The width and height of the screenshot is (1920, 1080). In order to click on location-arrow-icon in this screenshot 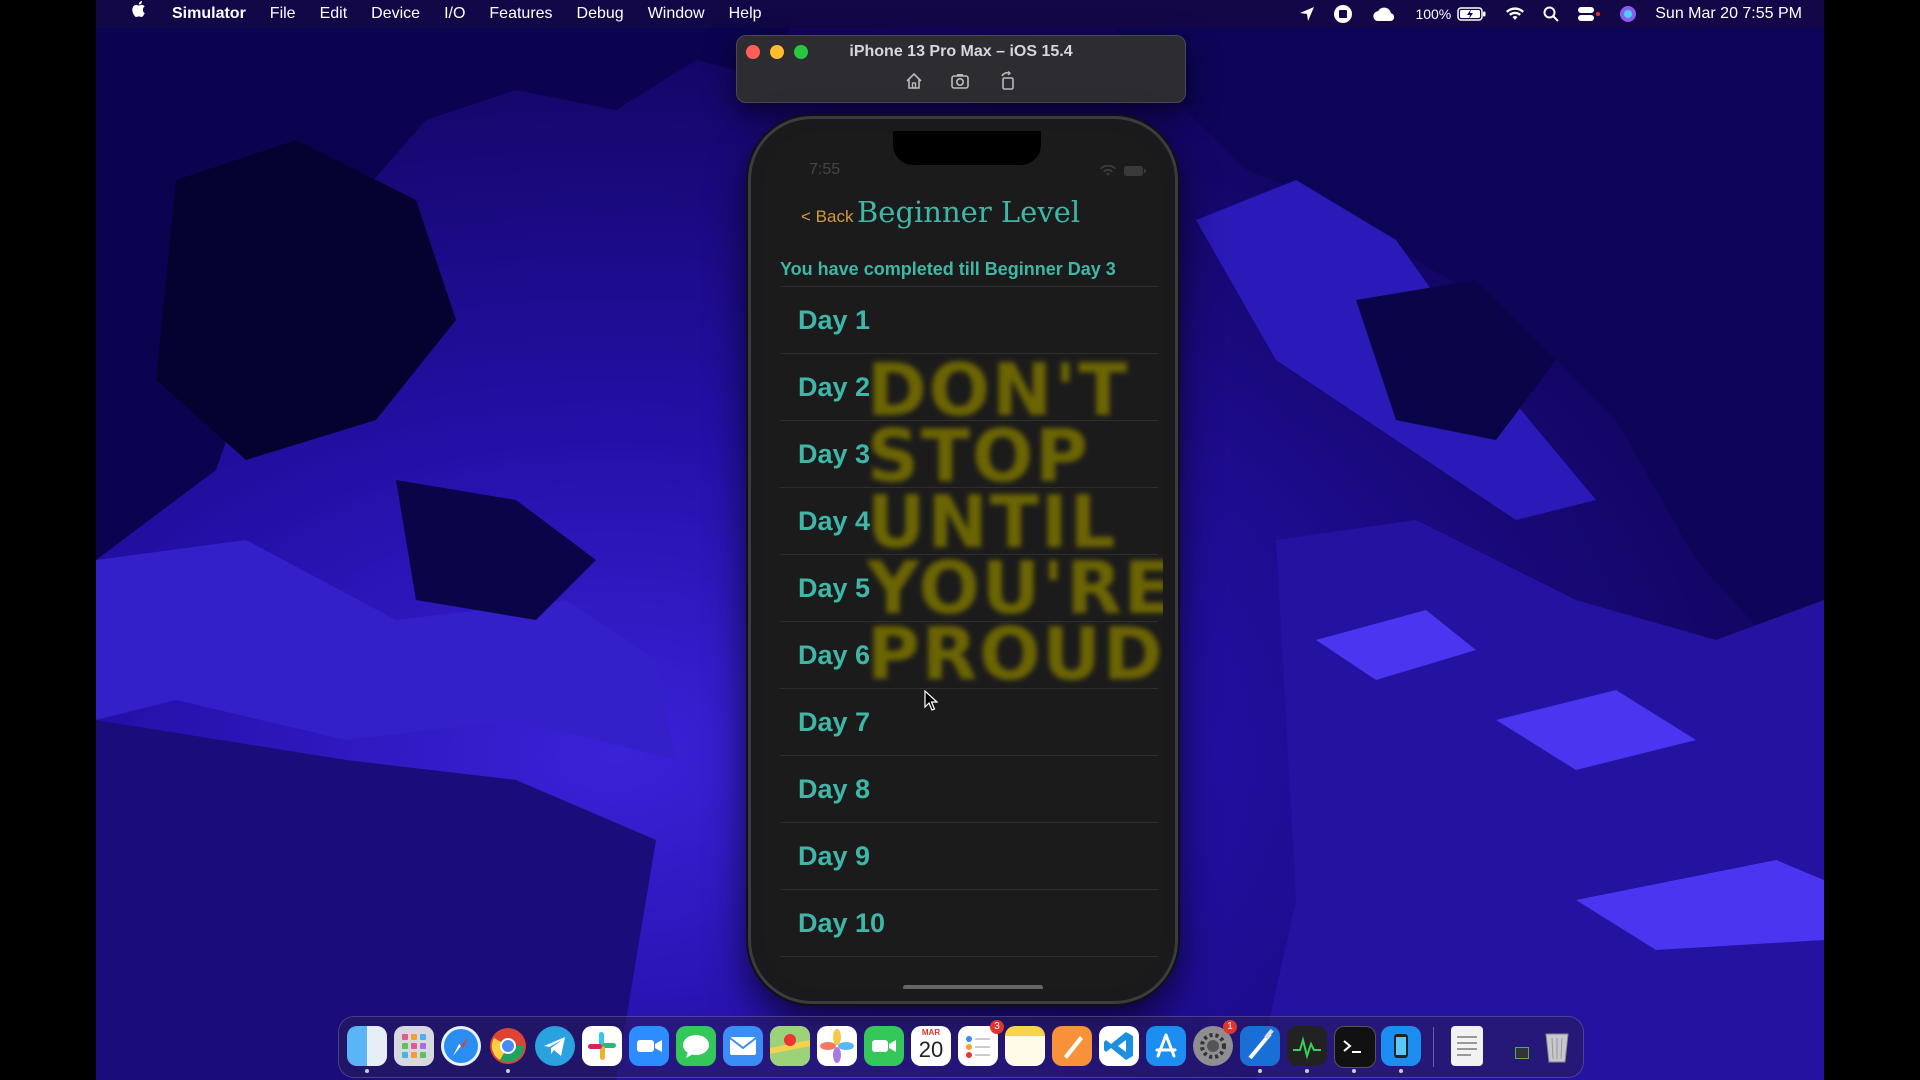, I will do `click(1307, 14)`.